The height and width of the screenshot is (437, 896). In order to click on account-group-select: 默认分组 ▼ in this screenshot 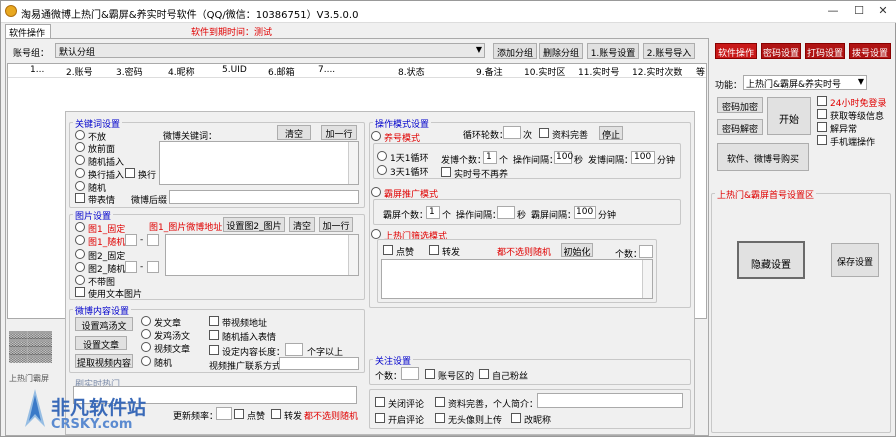, I will do `click(270, 50)`.